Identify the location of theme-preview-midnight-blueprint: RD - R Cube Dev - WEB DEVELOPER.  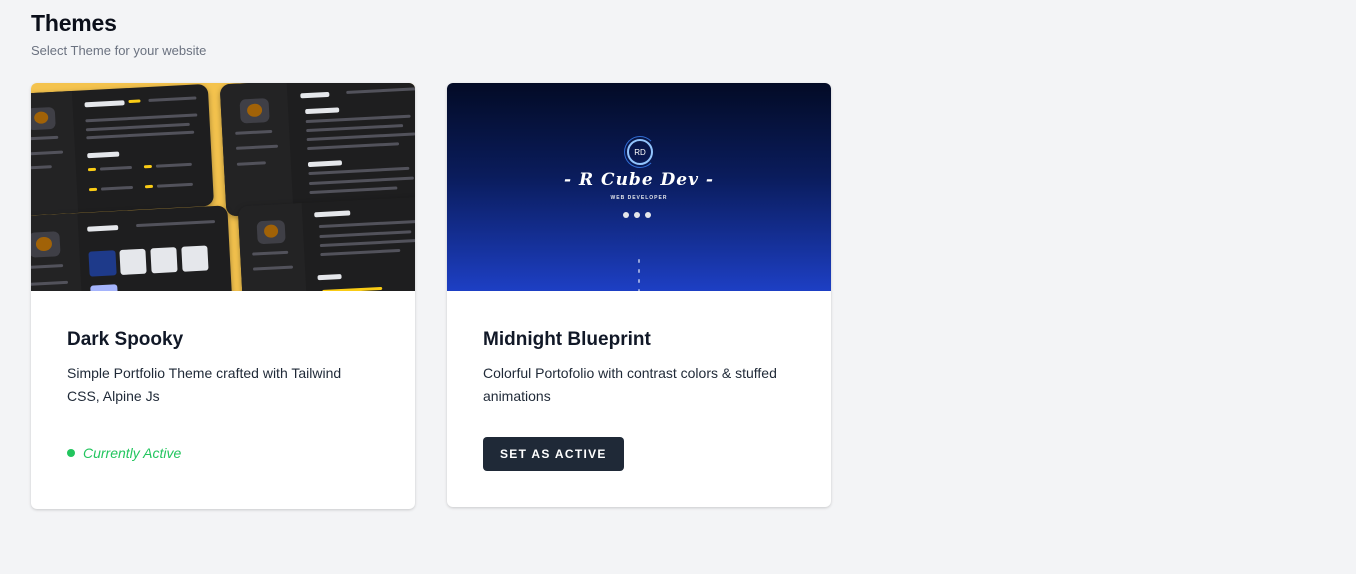
(639, 187).